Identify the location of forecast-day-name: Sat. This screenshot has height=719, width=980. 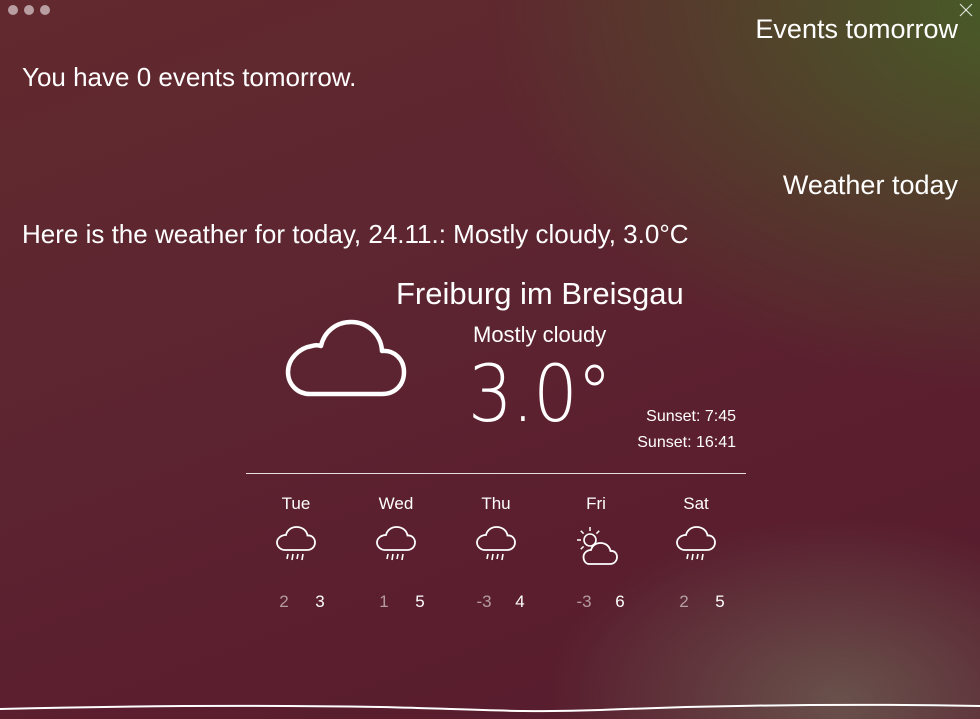
(696, 503).